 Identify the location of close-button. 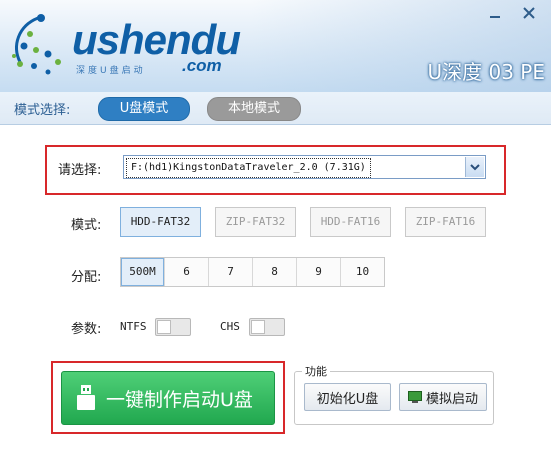
(529, 13).